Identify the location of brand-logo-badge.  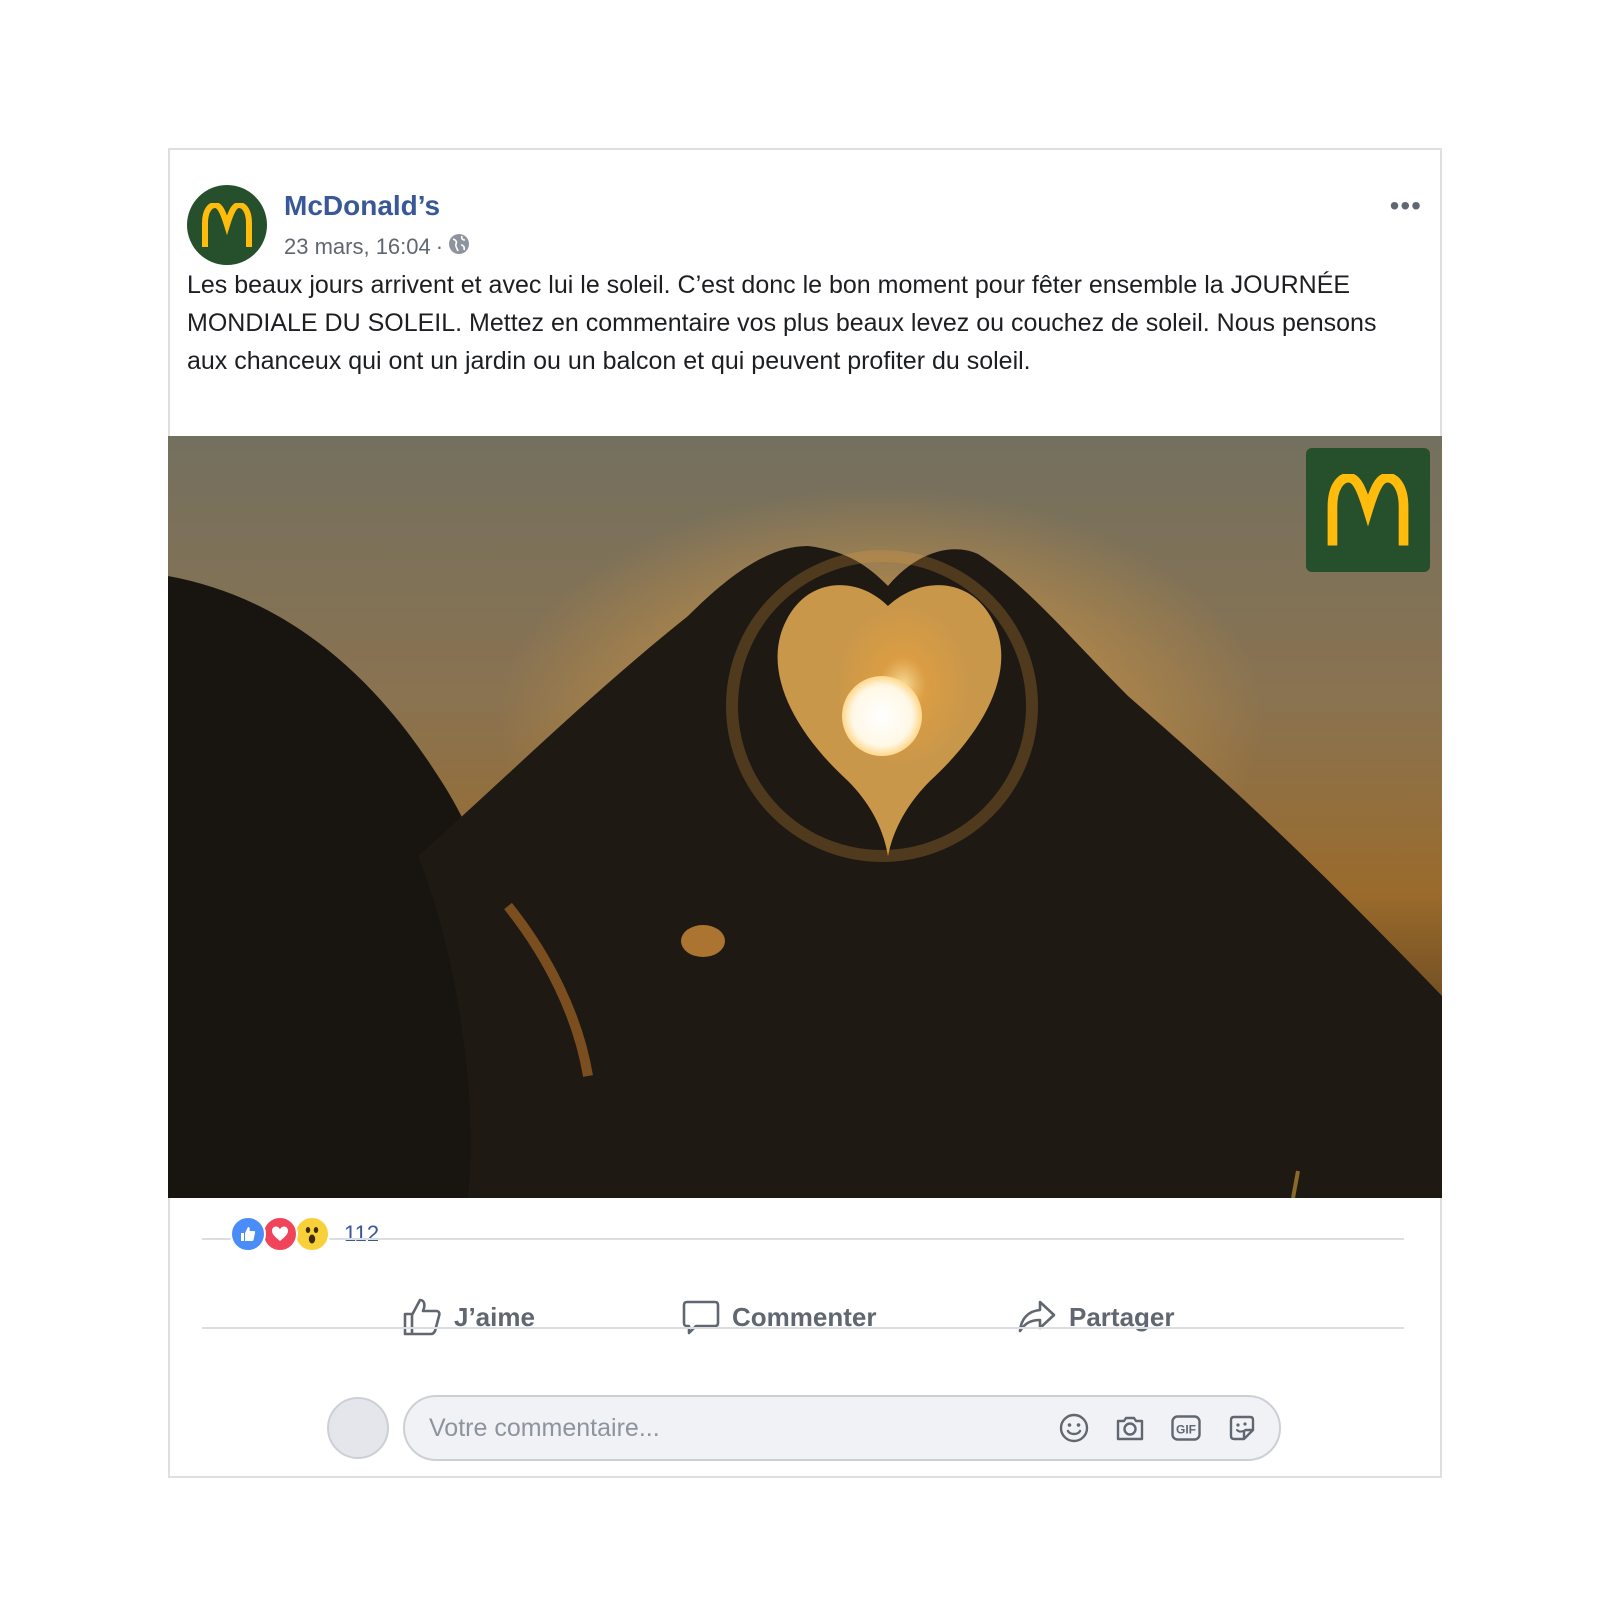
(1368, 510).